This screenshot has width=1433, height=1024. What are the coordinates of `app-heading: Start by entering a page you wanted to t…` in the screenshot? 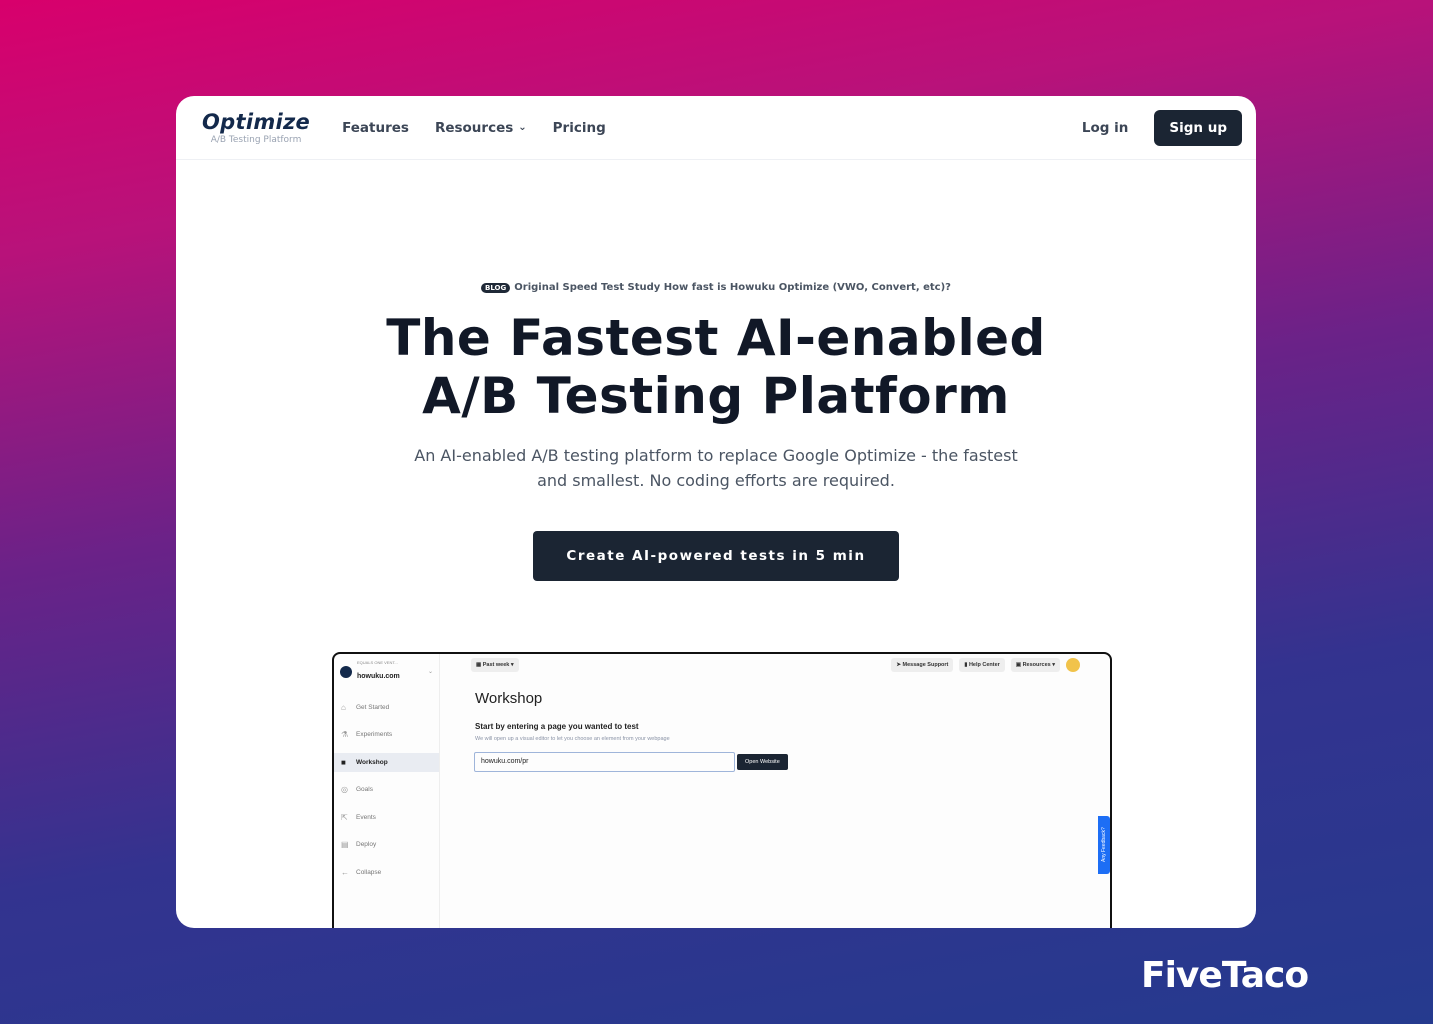 It's located at (557, 726).